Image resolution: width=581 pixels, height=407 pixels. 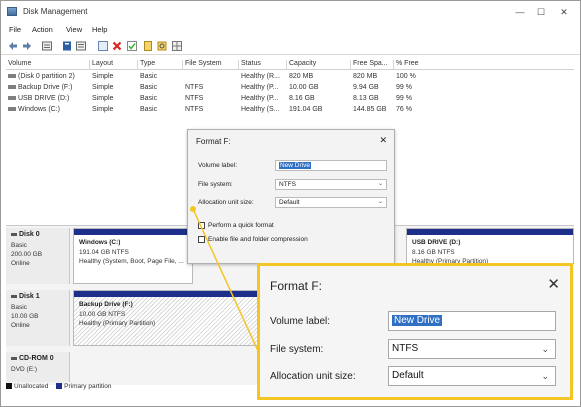 What do you see at coordinates (13, 46) in the screenshot?
I see `back-icon` at bounding box center [13, 46].